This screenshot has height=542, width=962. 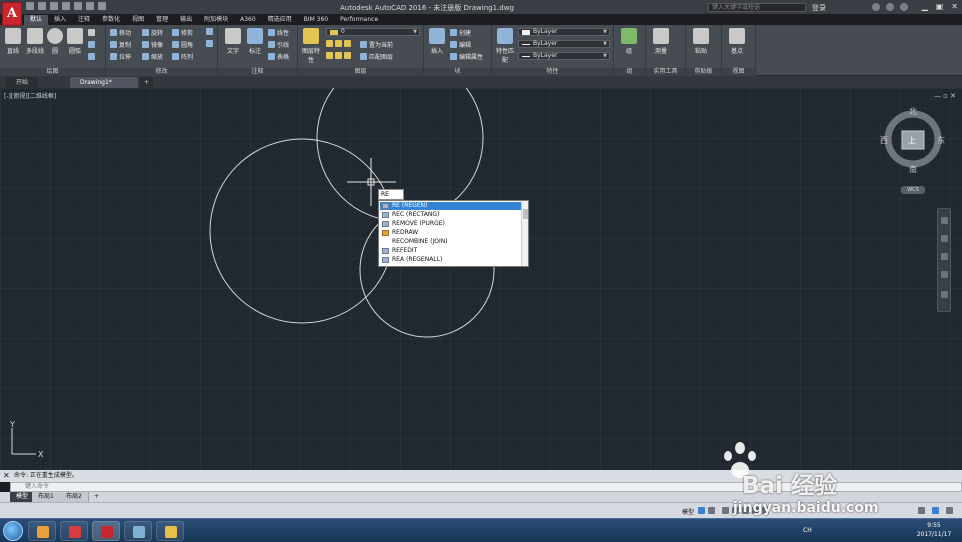 What do you see at coordinates (91, 44) in the screenshot?
I see `hatch-button` at bounding box center [91, 44].